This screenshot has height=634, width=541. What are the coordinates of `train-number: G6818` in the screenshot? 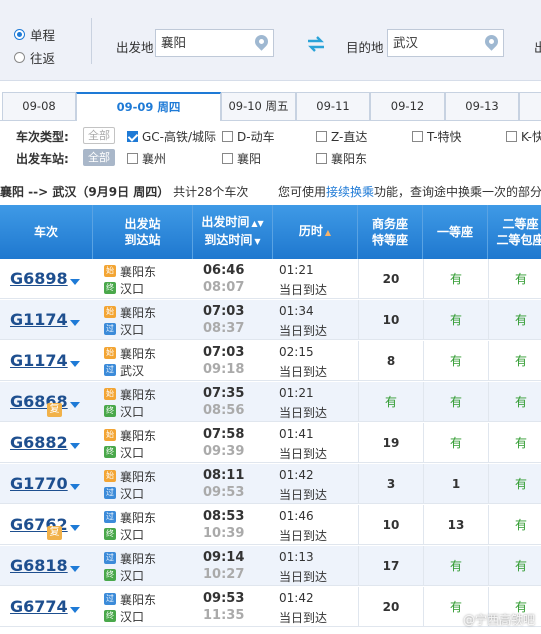 It's located at (39, 565).